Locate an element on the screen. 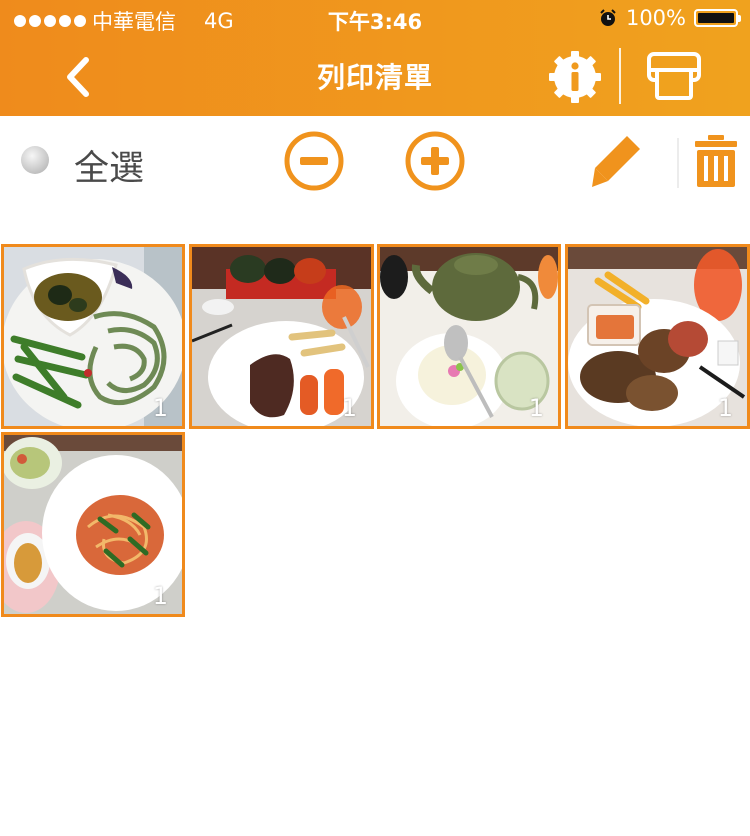 This screenshot has width=750, height=836. navigation-bar: 列印清單 is located at coordinates (375, 77).